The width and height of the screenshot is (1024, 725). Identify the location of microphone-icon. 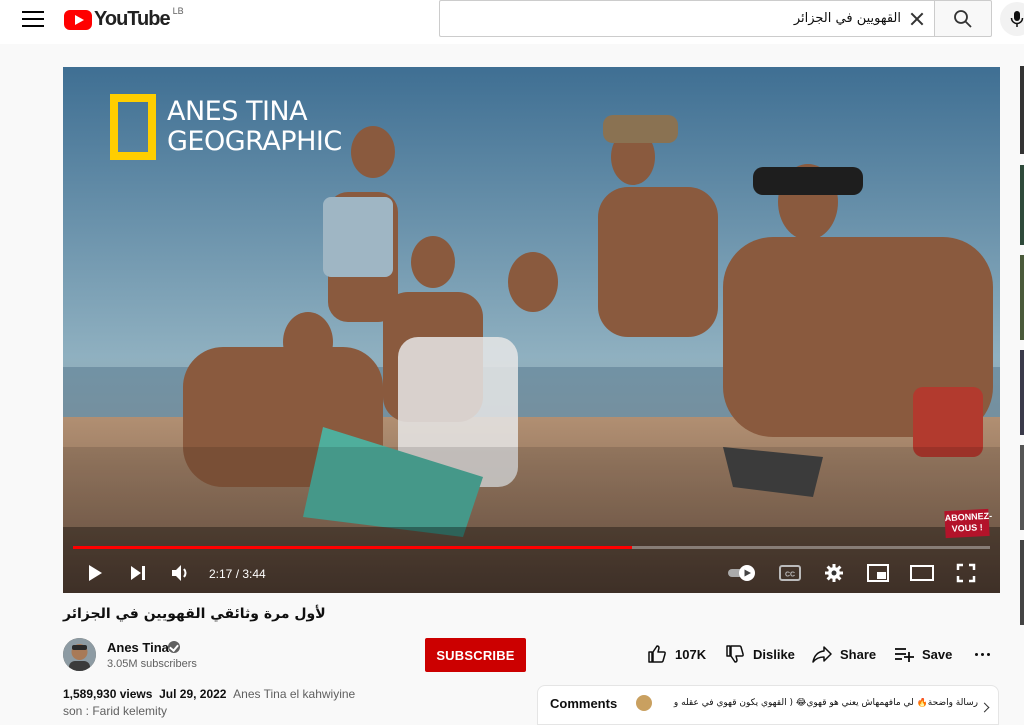
(1017, 19).